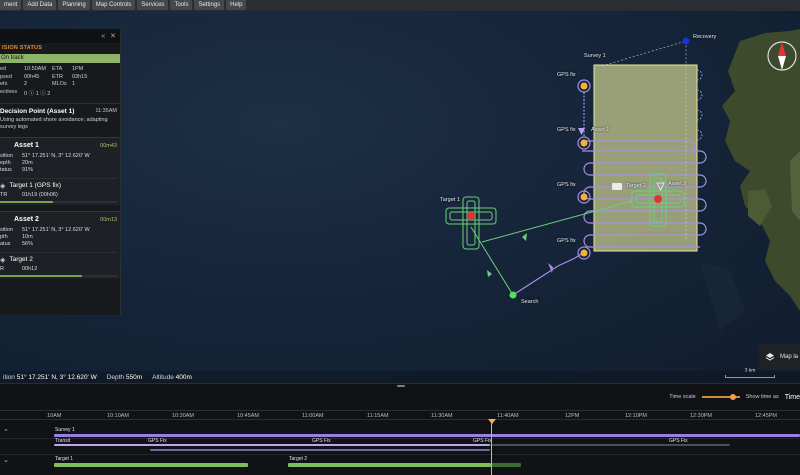 The width and height of the screenshot is (800, 475). What do you see at coordinates (471, 216) in the screenshot?
I see `target-1-marker` at bounding box center [471, 216].